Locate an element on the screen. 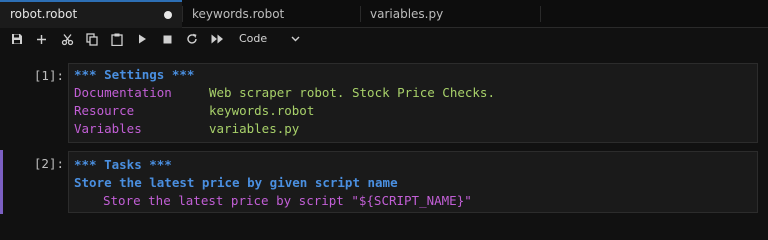 The height and width of the screenshot is (240, 768). tab-keywords-robot: keywords.robot is located at coordinates (271, 14).